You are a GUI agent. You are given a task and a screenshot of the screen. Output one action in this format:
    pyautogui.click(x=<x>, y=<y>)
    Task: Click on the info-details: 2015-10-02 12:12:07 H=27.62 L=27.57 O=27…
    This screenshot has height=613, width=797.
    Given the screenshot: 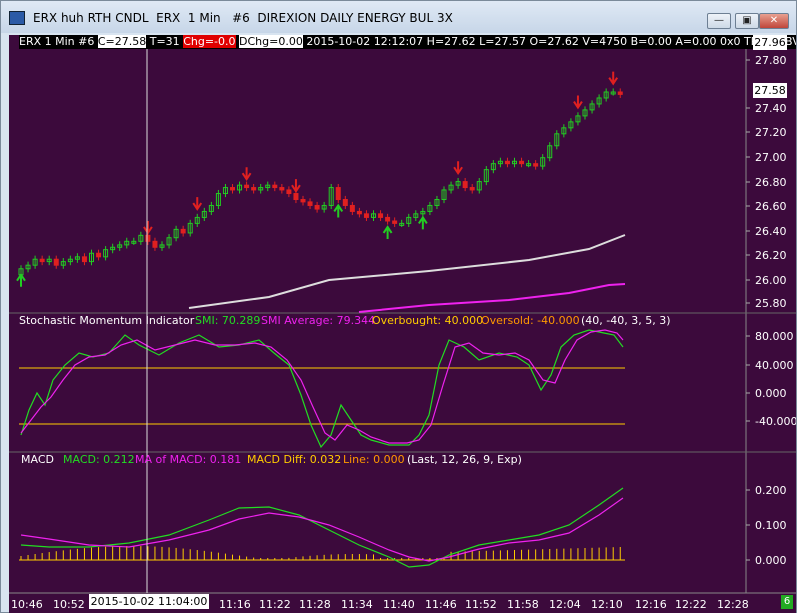 What is the action you would take?
    pyautogui.click(x=551, y=41)
    